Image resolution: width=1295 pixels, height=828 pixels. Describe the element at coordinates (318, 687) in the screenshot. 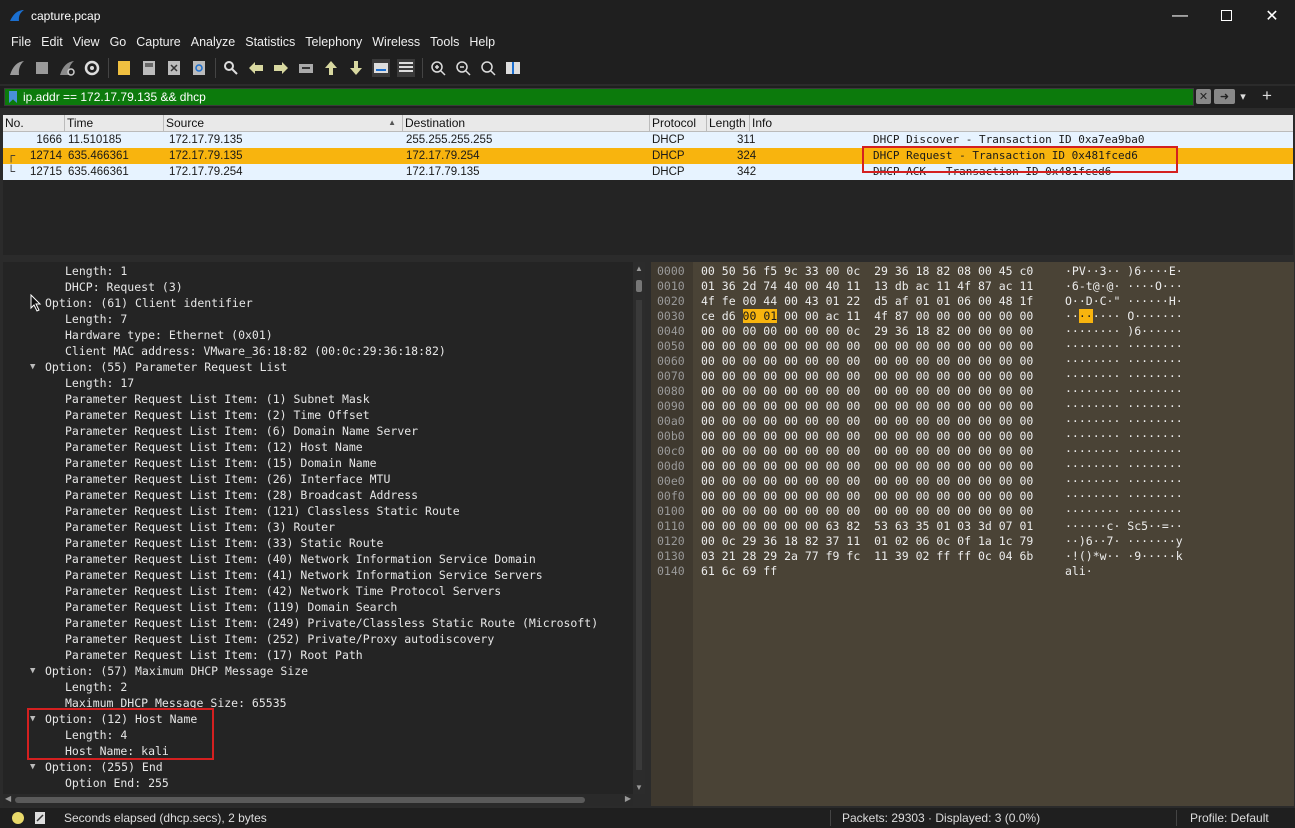

I see `detail-tree-item: Length: 2` at that location.